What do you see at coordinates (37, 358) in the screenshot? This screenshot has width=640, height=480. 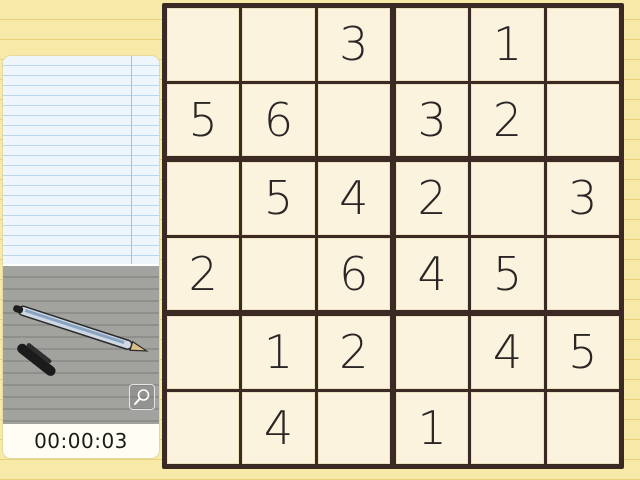 I see `pen-cap-icon` at bounding box center [37, 358].